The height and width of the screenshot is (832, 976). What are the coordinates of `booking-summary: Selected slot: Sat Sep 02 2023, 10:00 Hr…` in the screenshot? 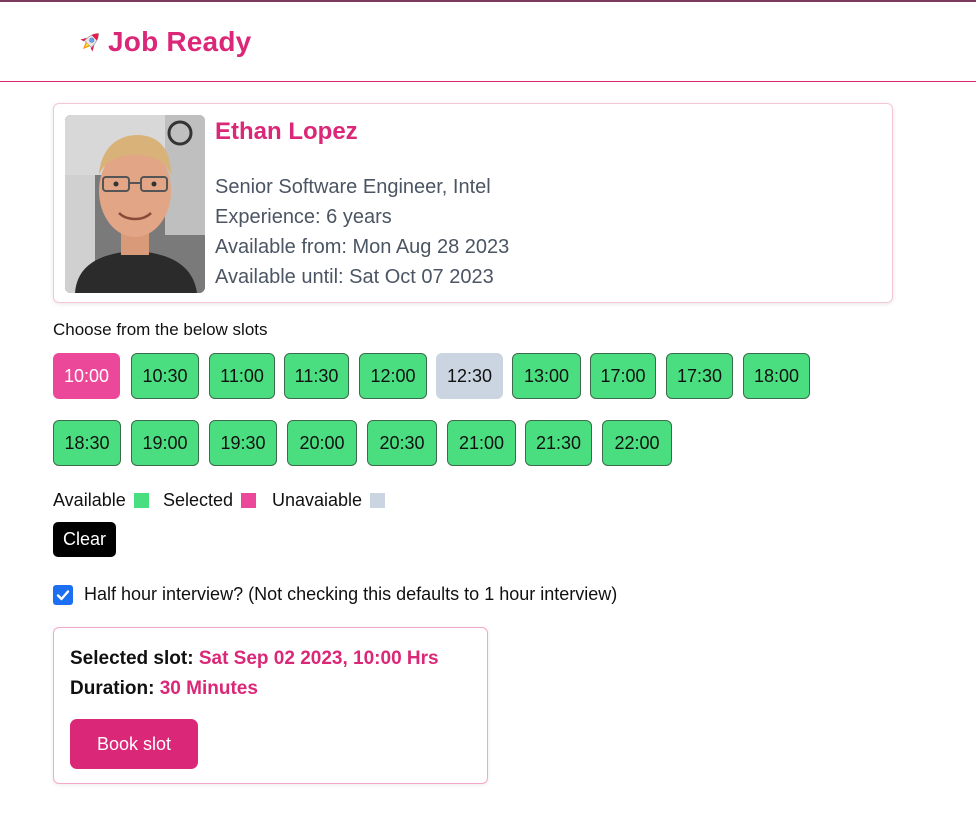 It's located at (270, 705).